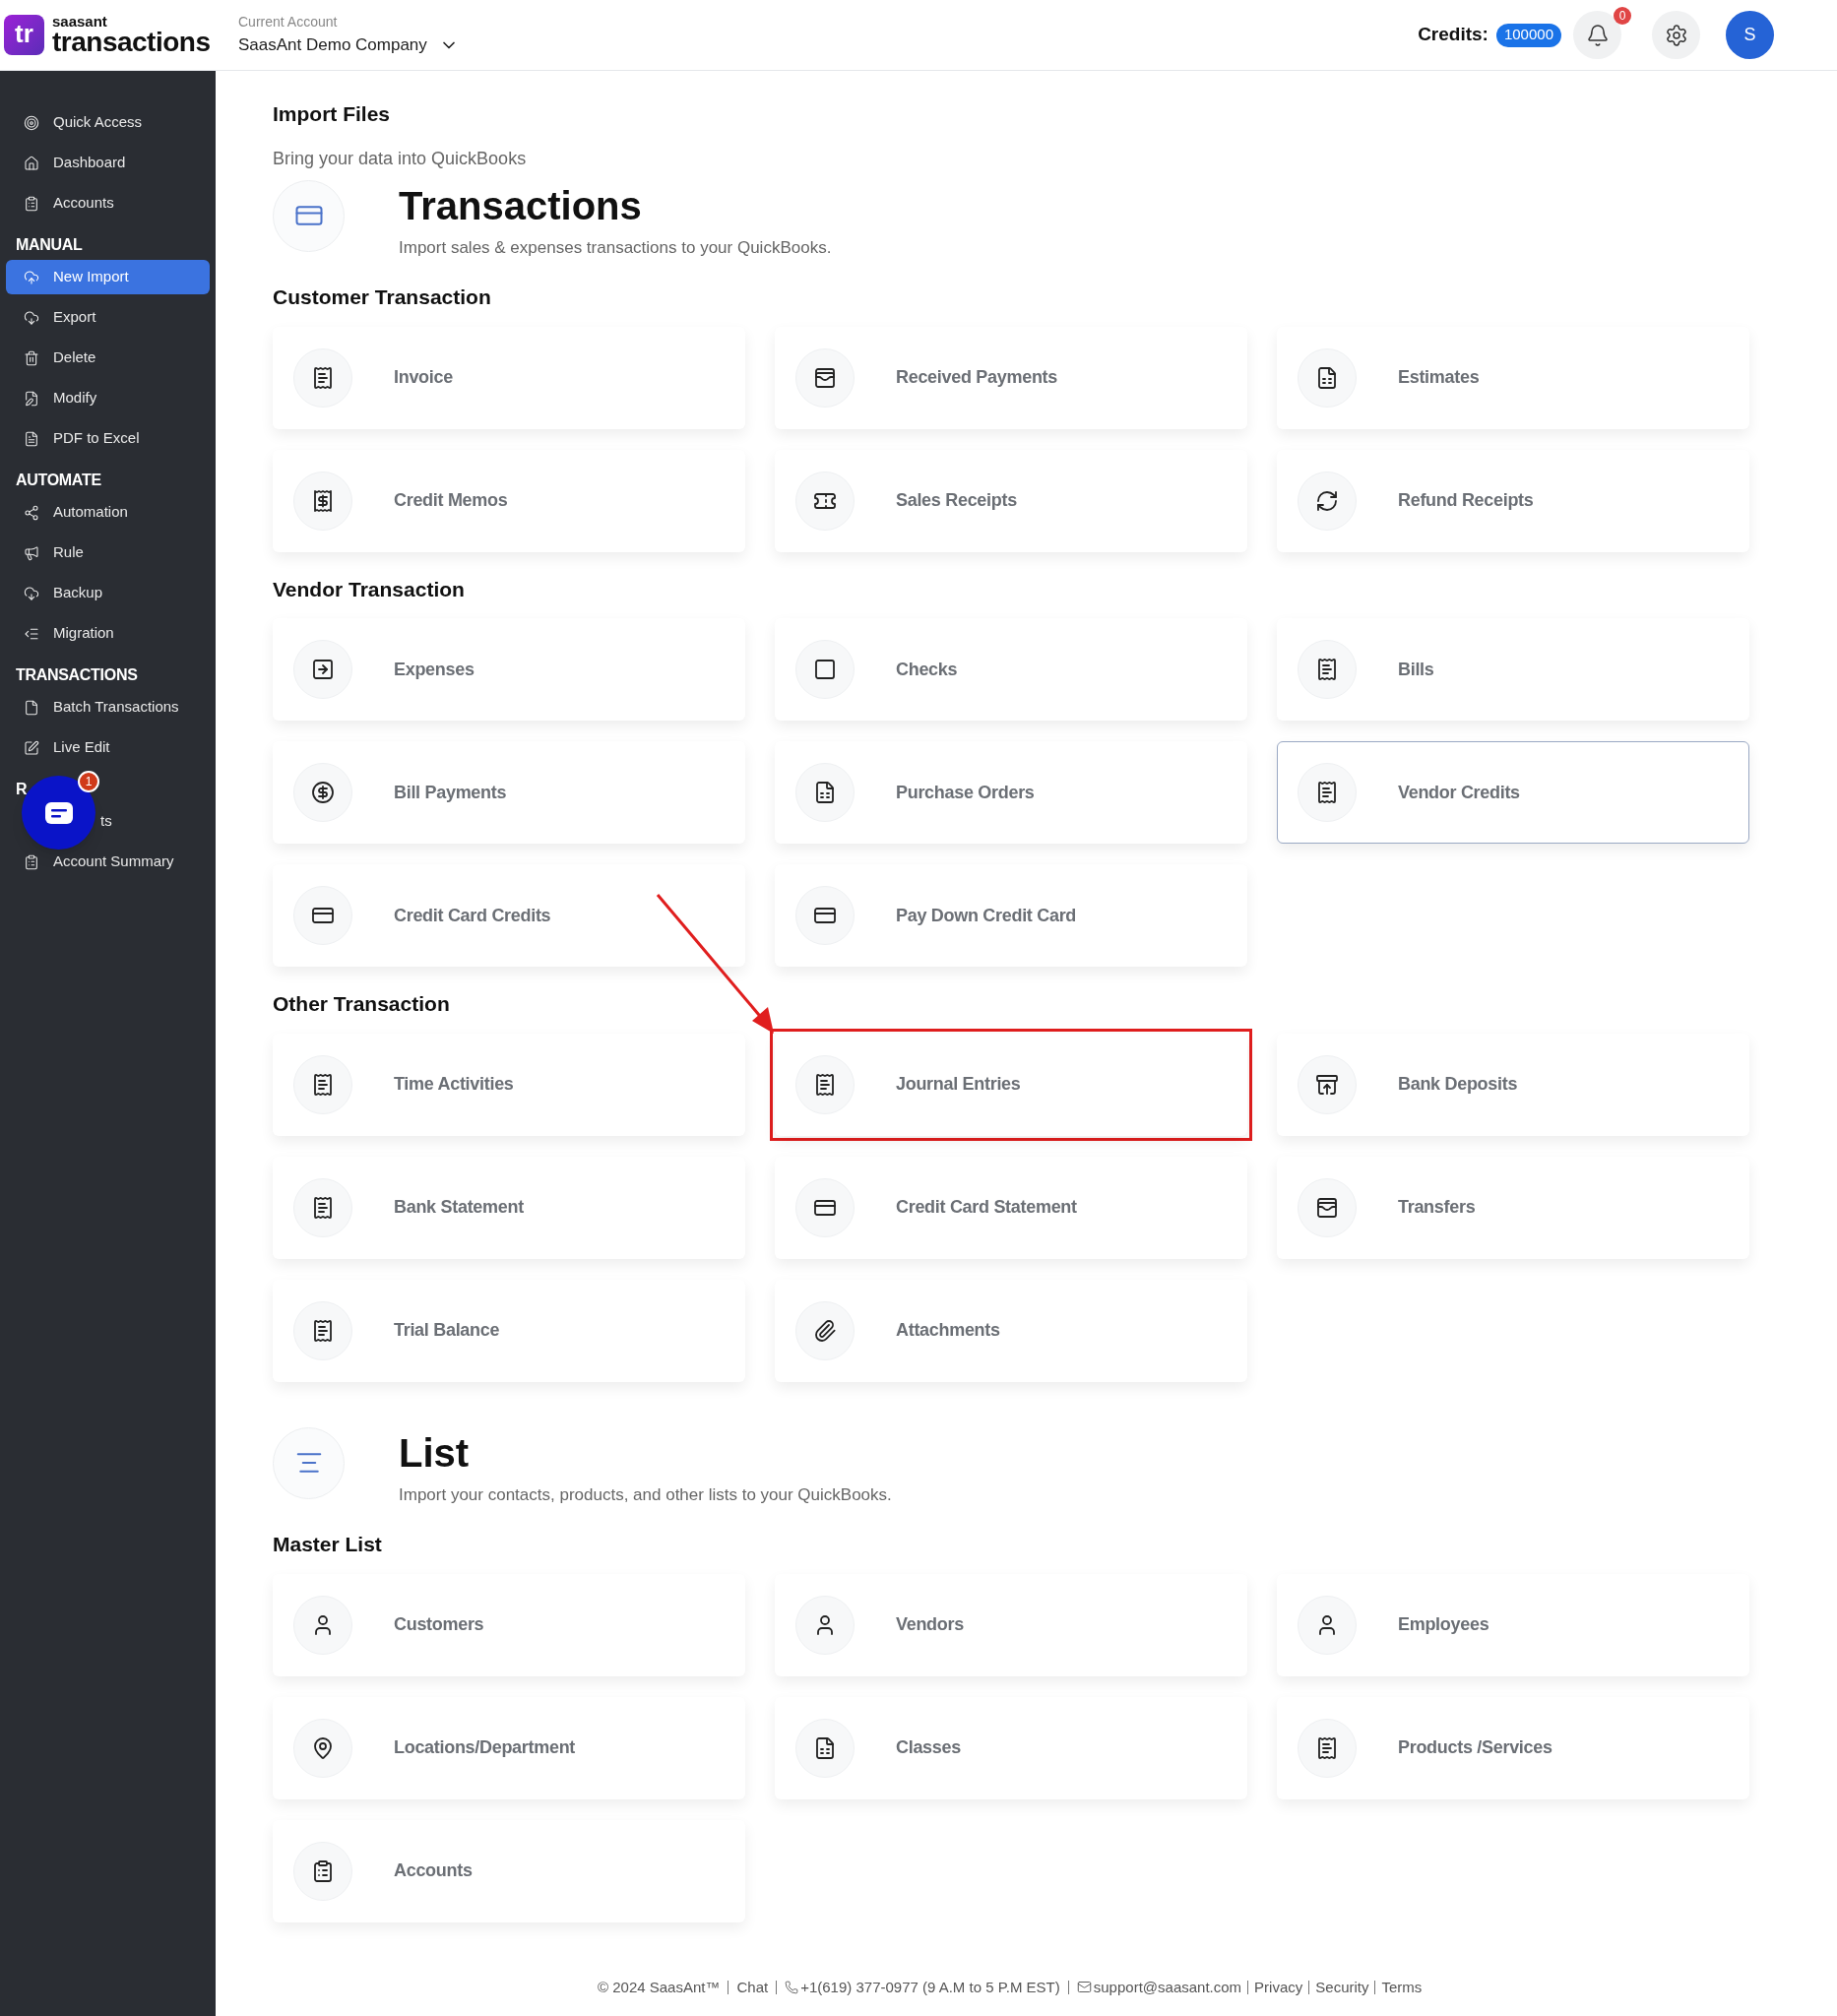 Image resolution: width=1837 pixels, height=2016 pixels. I want to click on settings-icon, so click(1676, 35).